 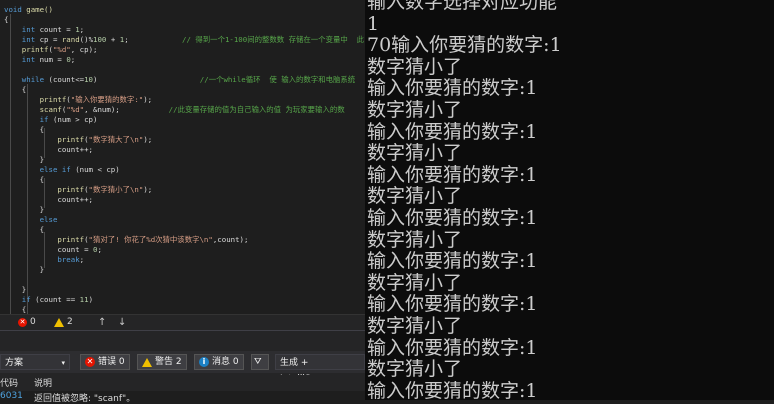 I want to click on scope-label: 方案, so click(x=14, y=363).